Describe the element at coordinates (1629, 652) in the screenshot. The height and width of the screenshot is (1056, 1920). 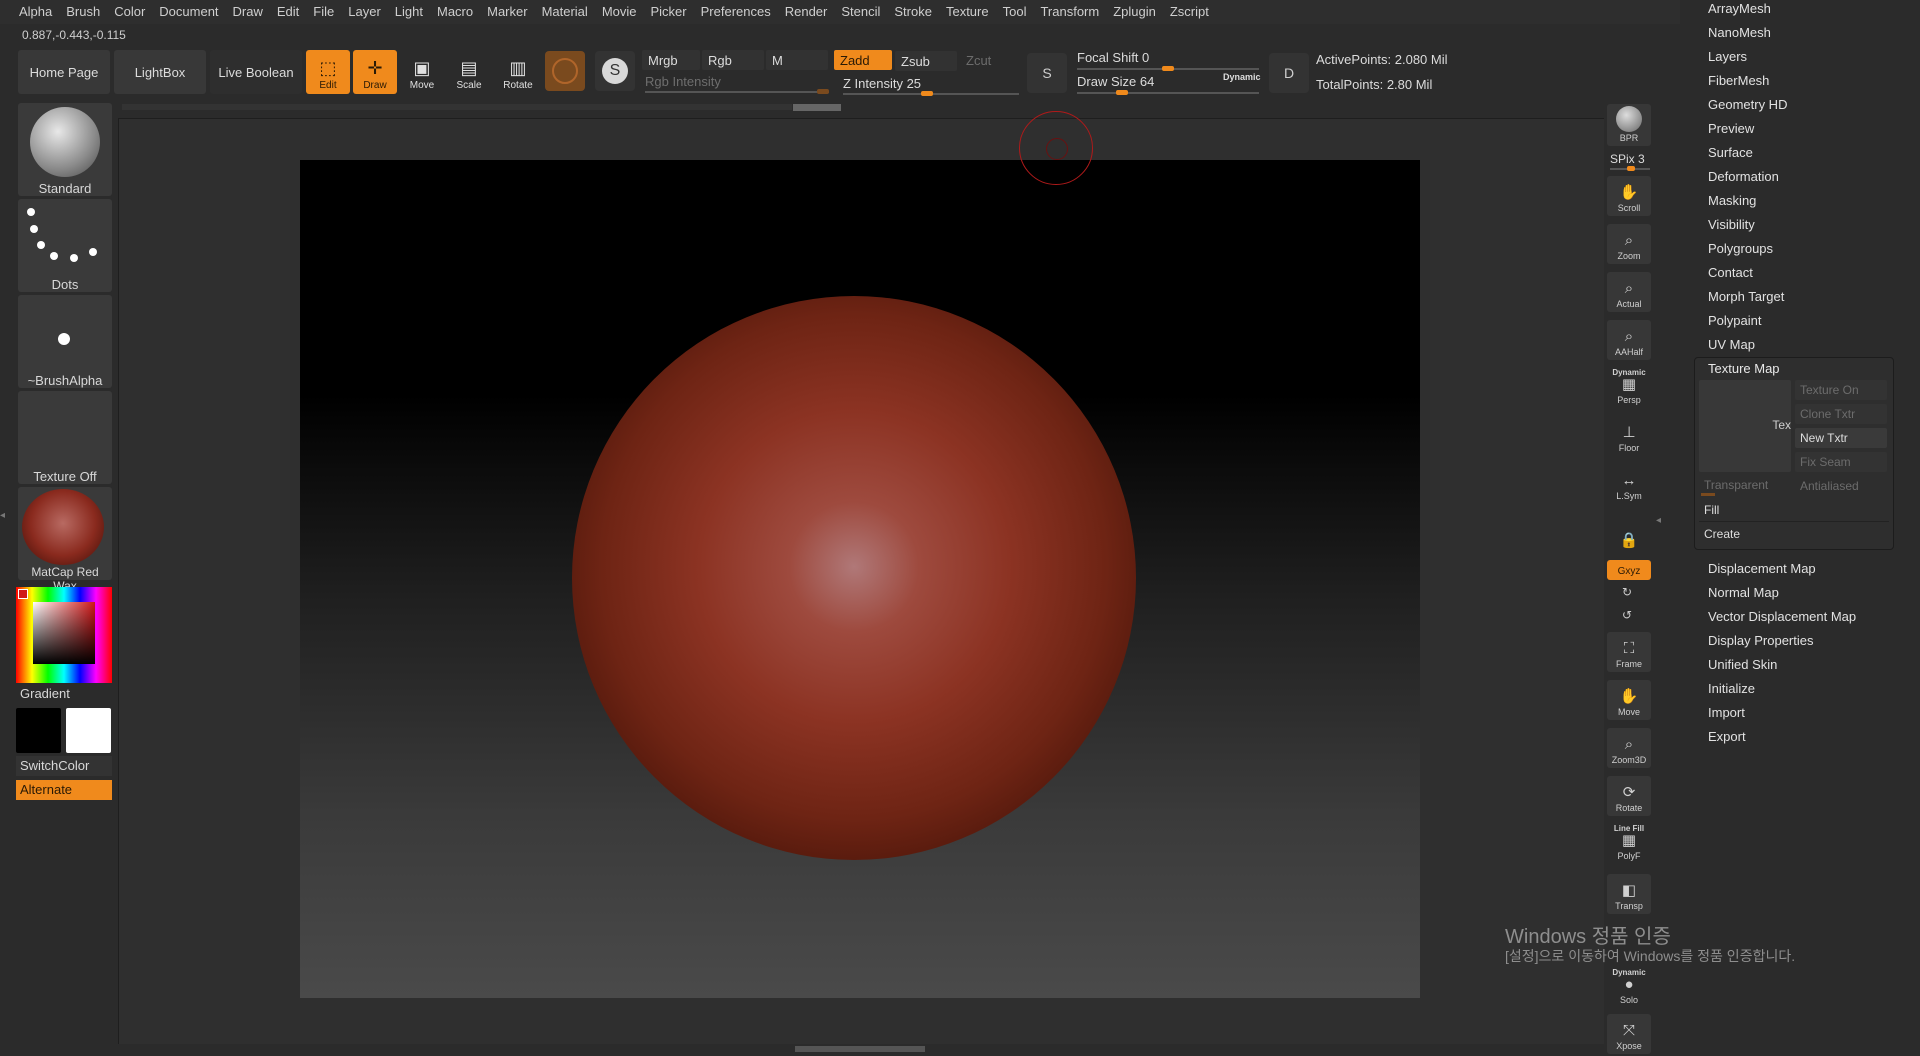
I see `frame-button: ⛶ Frame` at that location.